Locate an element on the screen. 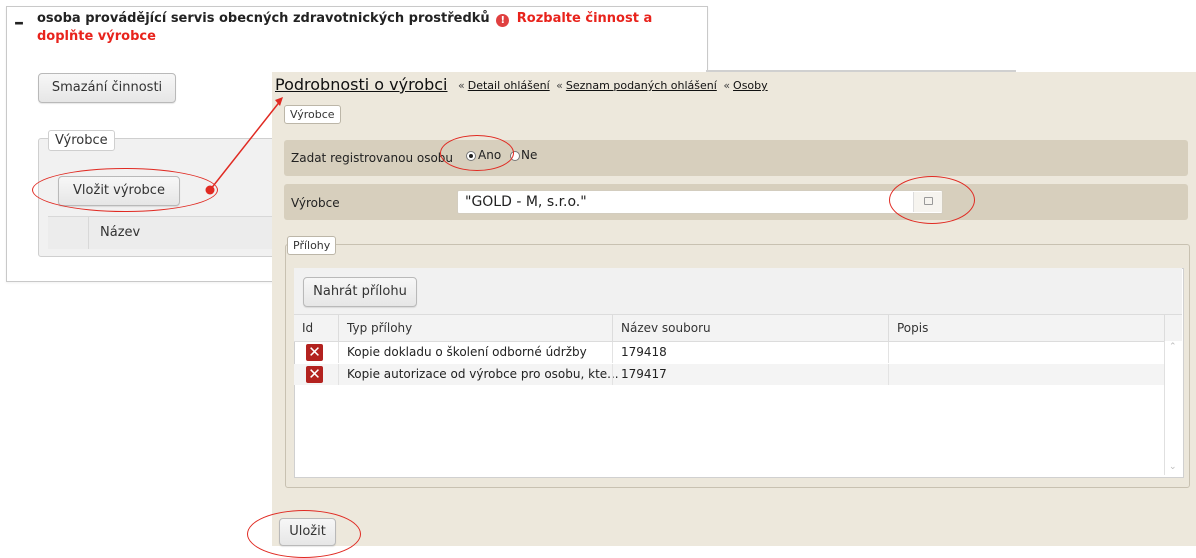  column-description: Popis is located at coordinates (912, 328).